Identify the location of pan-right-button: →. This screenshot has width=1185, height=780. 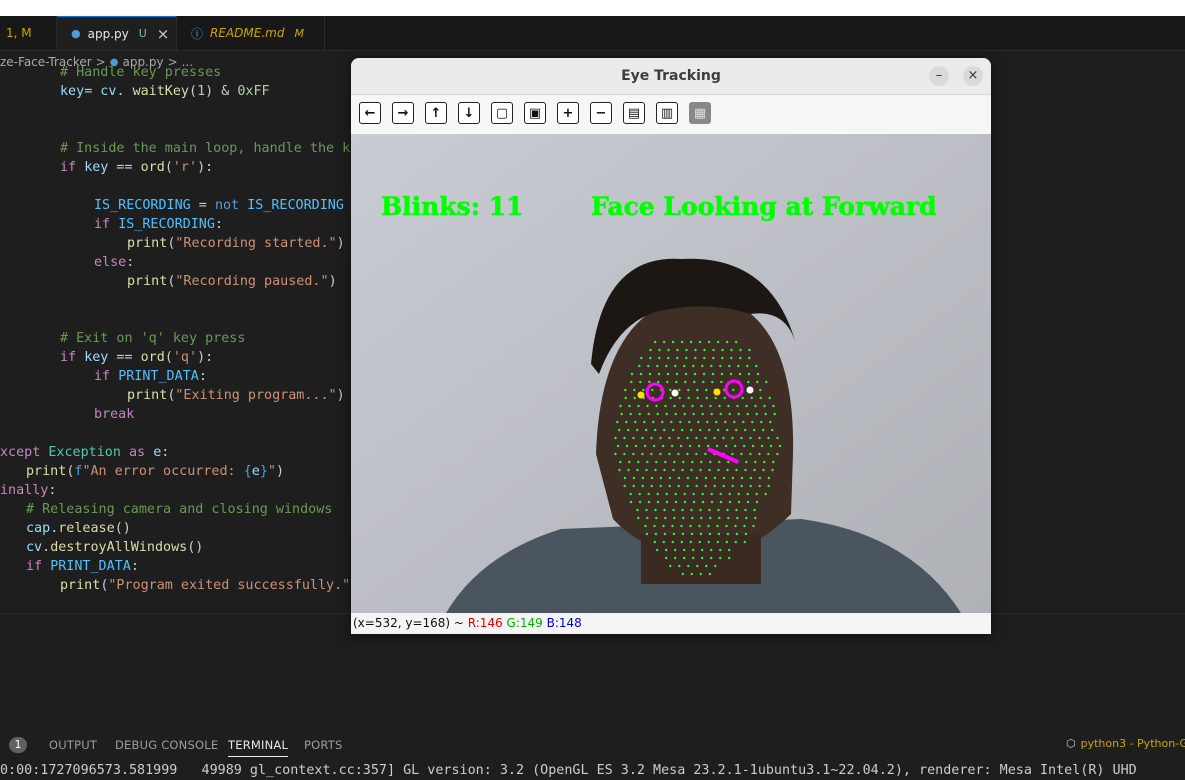
(403, 113).